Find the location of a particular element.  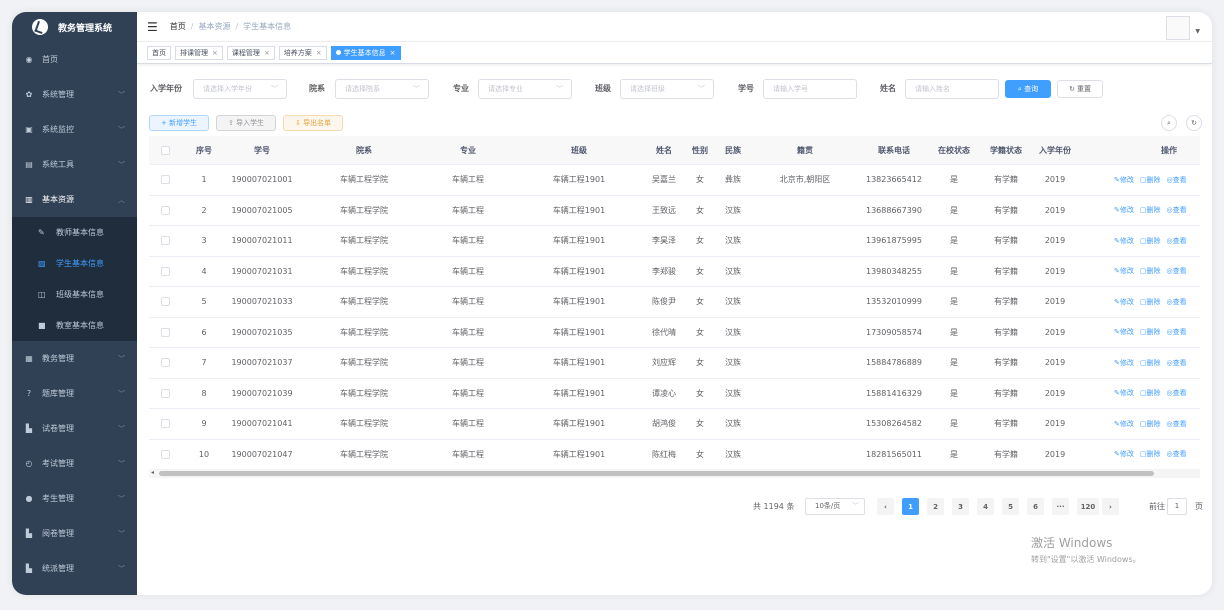

sidebar-item-teacher-info: ✎ 教师基本信息 is located at coordinates (74, 232).